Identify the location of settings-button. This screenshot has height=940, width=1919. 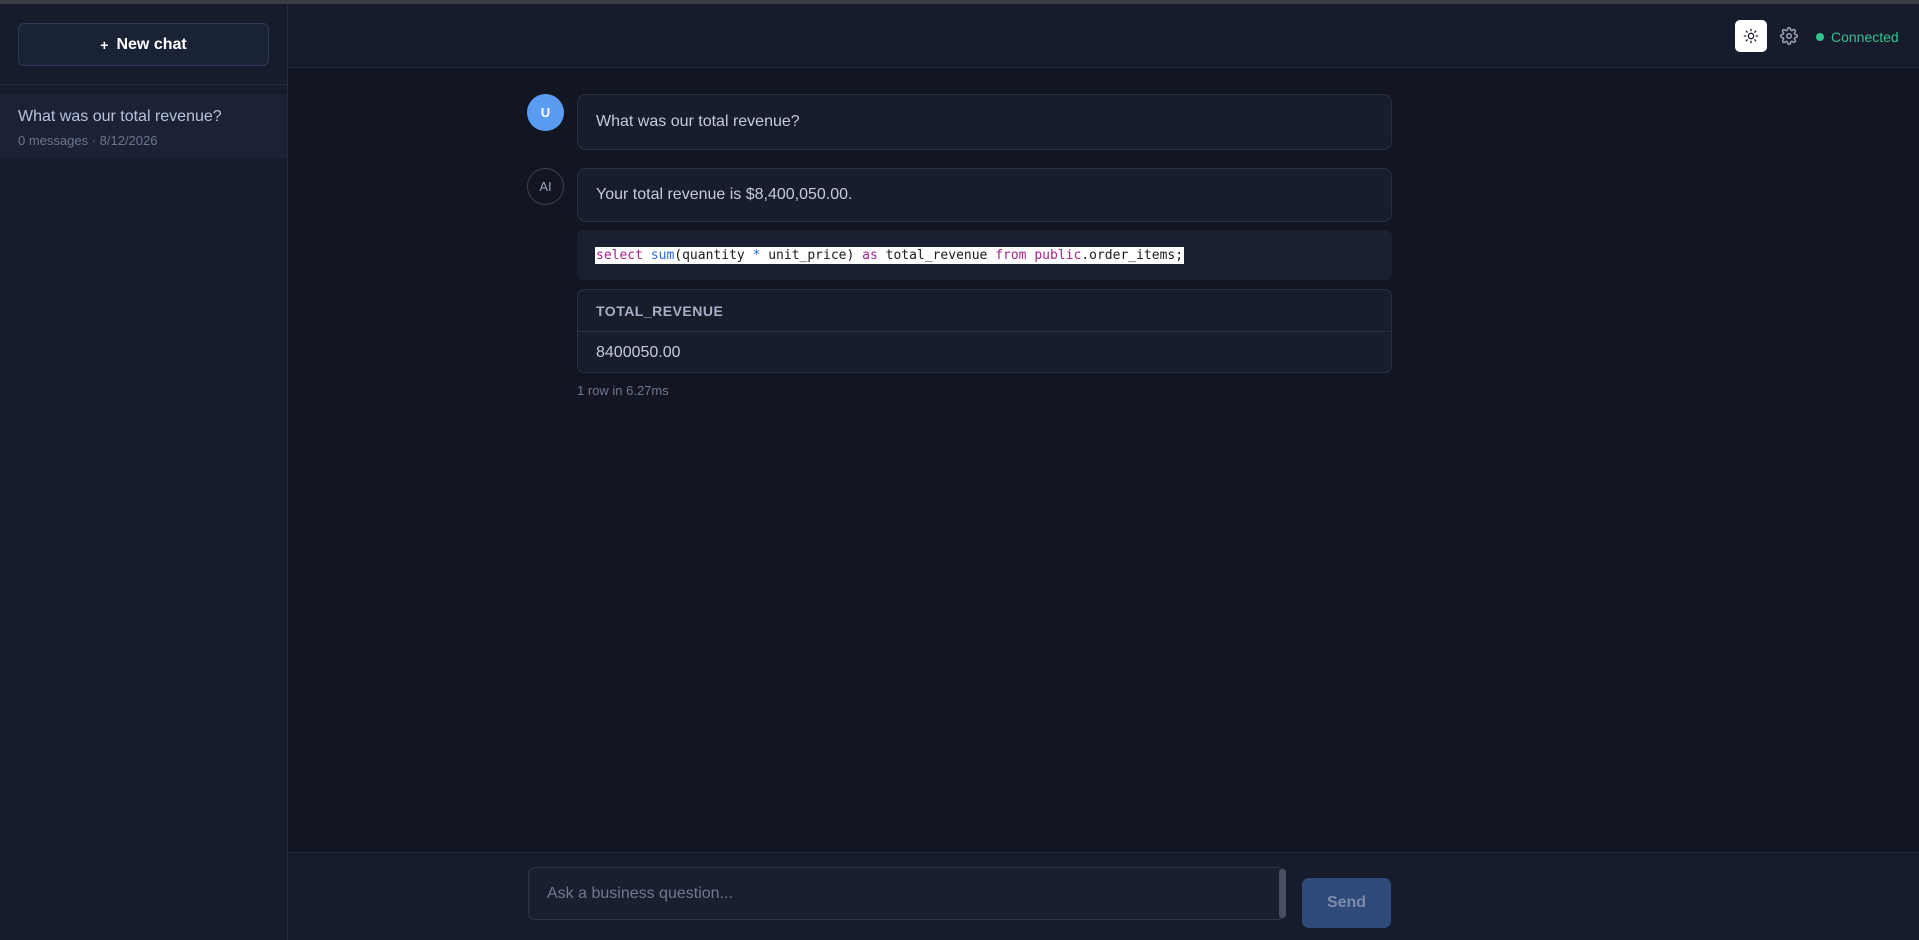
(1789, 36).